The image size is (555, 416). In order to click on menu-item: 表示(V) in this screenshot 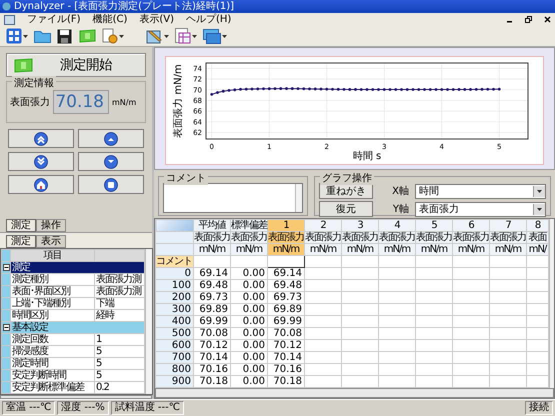, I will do `click(156, 20)`.